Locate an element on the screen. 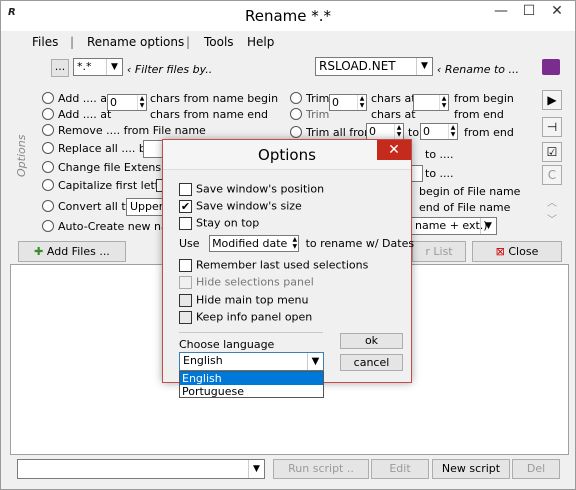  file-mask-combo: *.* ▼ is located at coordinates (98, 67).